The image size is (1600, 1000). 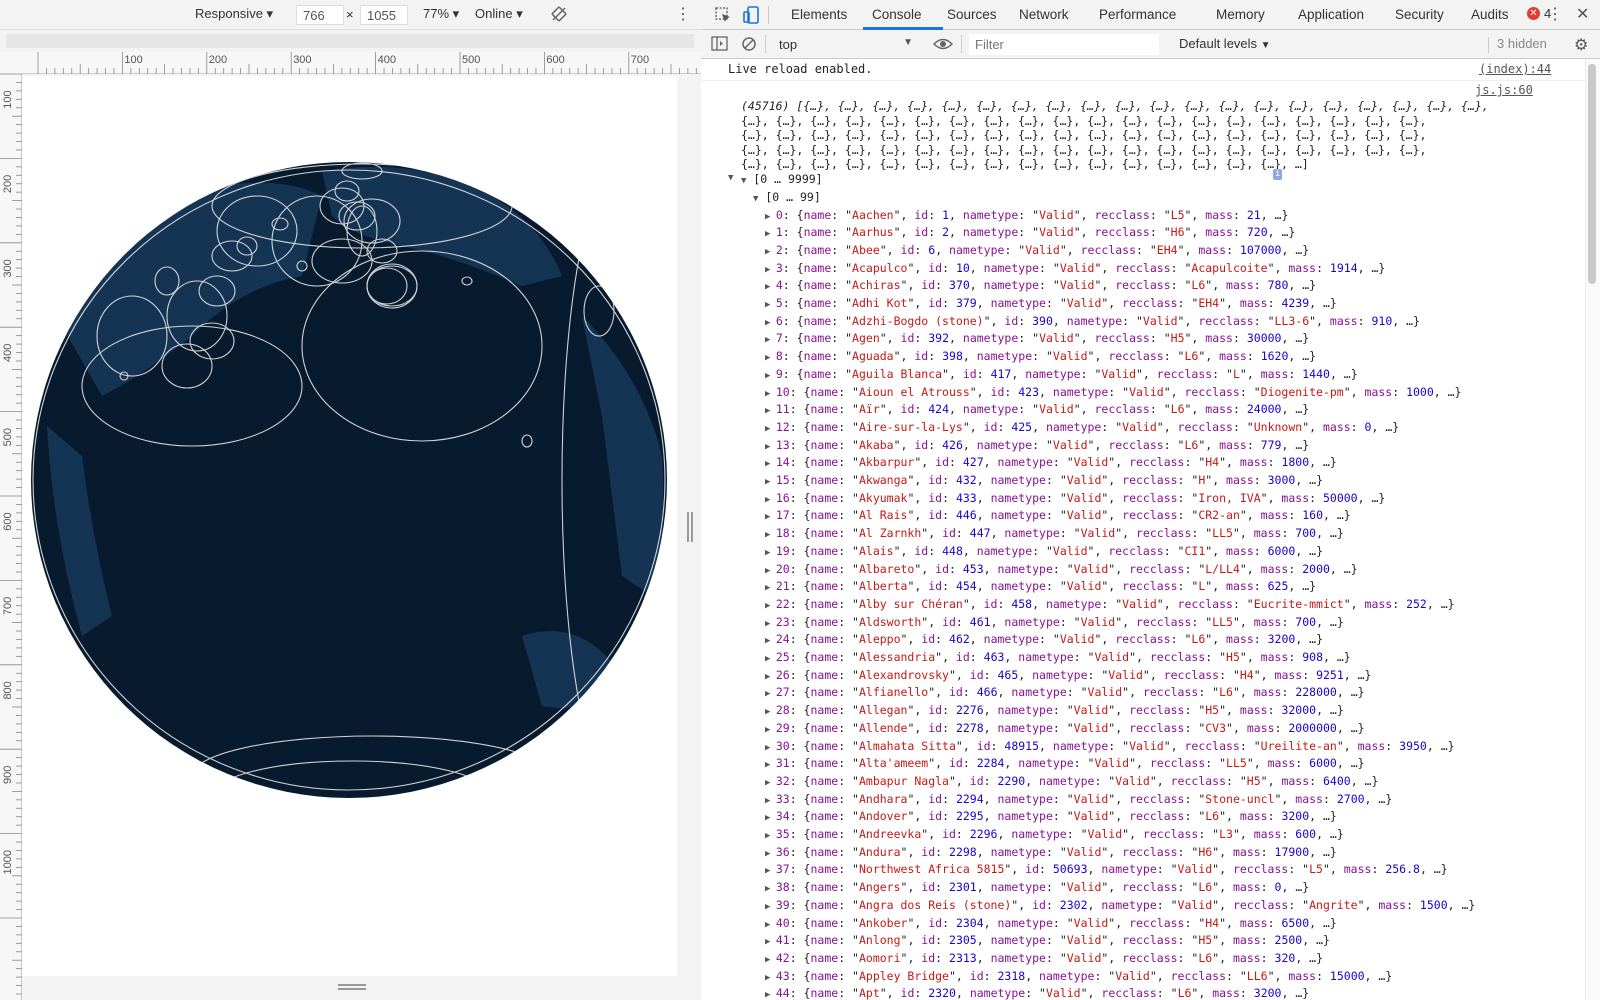 What do you see at coordinates (320, 15) in the screenshot?
I see `width-input: 766` at bounding box center [320, 15].